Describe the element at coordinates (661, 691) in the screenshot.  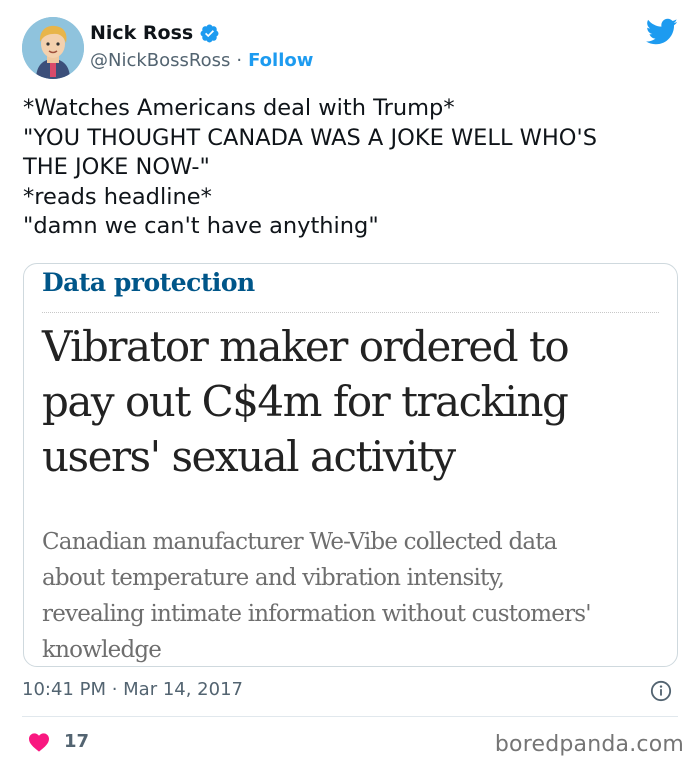
I see `info-icon` at that location.